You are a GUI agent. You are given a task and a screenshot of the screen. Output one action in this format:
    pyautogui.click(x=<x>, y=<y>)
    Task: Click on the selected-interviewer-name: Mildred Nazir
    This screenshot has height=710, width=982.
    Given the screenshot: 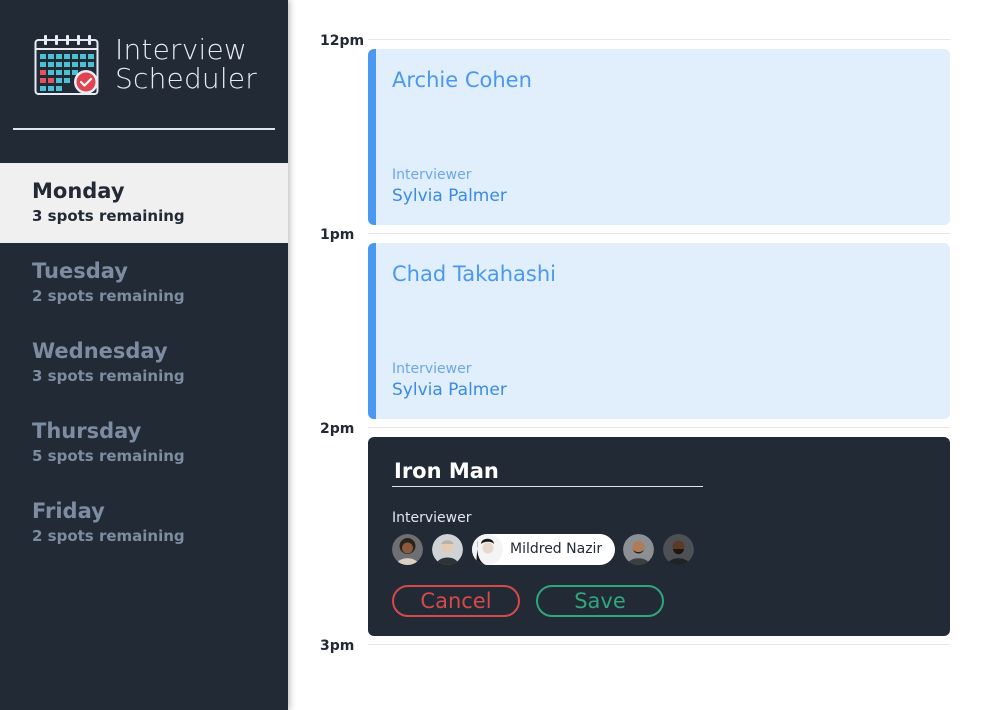 What is the action you would take?
    pyautogui.click(x=556, y=549)
    